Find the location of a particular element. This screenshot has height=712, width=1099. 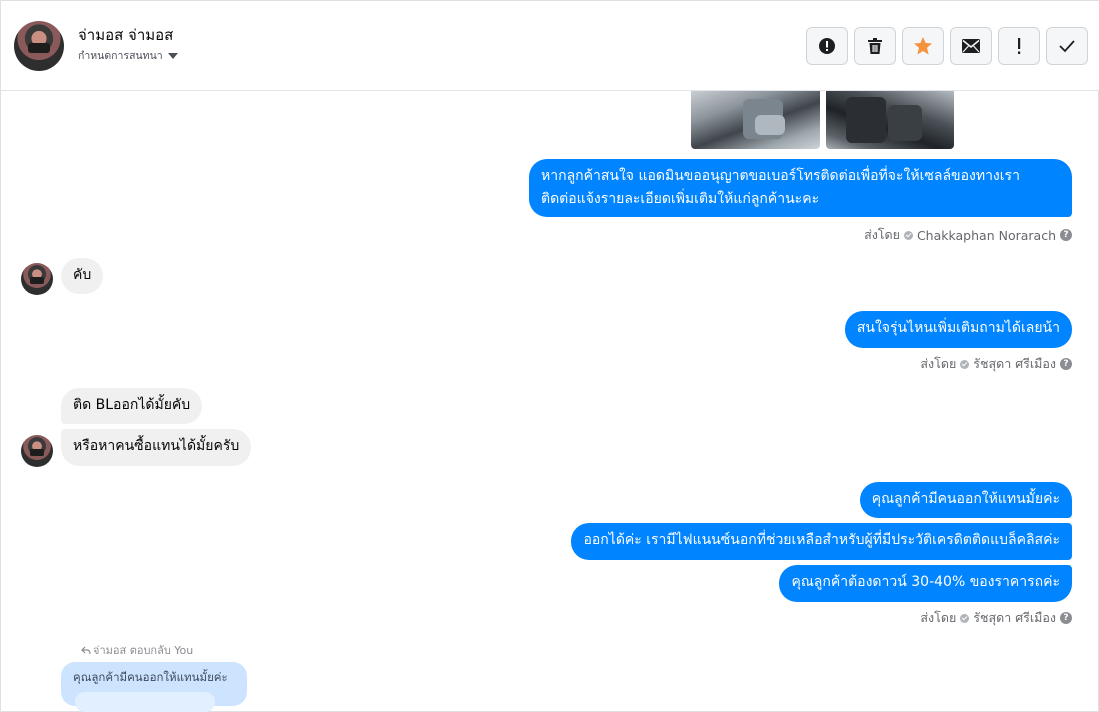

delete-button is located at coordinates (875, 46).